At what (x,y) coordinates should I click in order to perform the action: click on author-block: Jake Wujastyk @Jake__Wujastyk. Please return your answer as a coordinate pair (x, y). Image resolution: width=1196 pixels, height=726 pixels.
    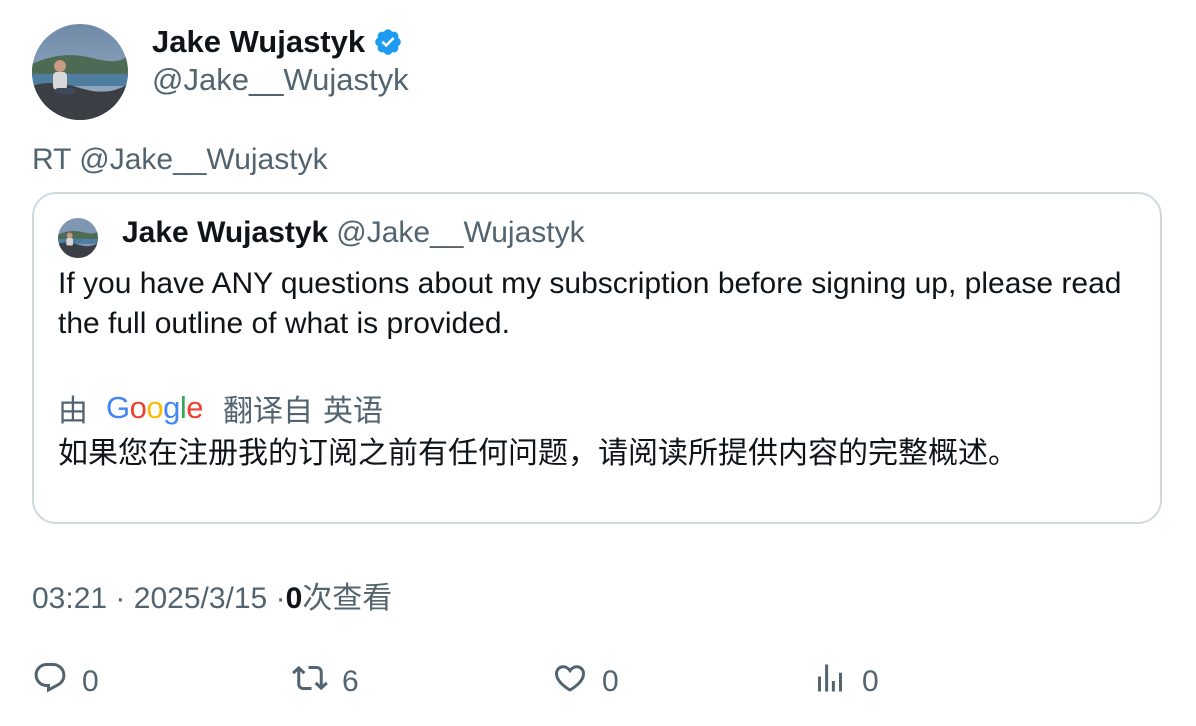
    Looking at the image, I should click on (280, 60).